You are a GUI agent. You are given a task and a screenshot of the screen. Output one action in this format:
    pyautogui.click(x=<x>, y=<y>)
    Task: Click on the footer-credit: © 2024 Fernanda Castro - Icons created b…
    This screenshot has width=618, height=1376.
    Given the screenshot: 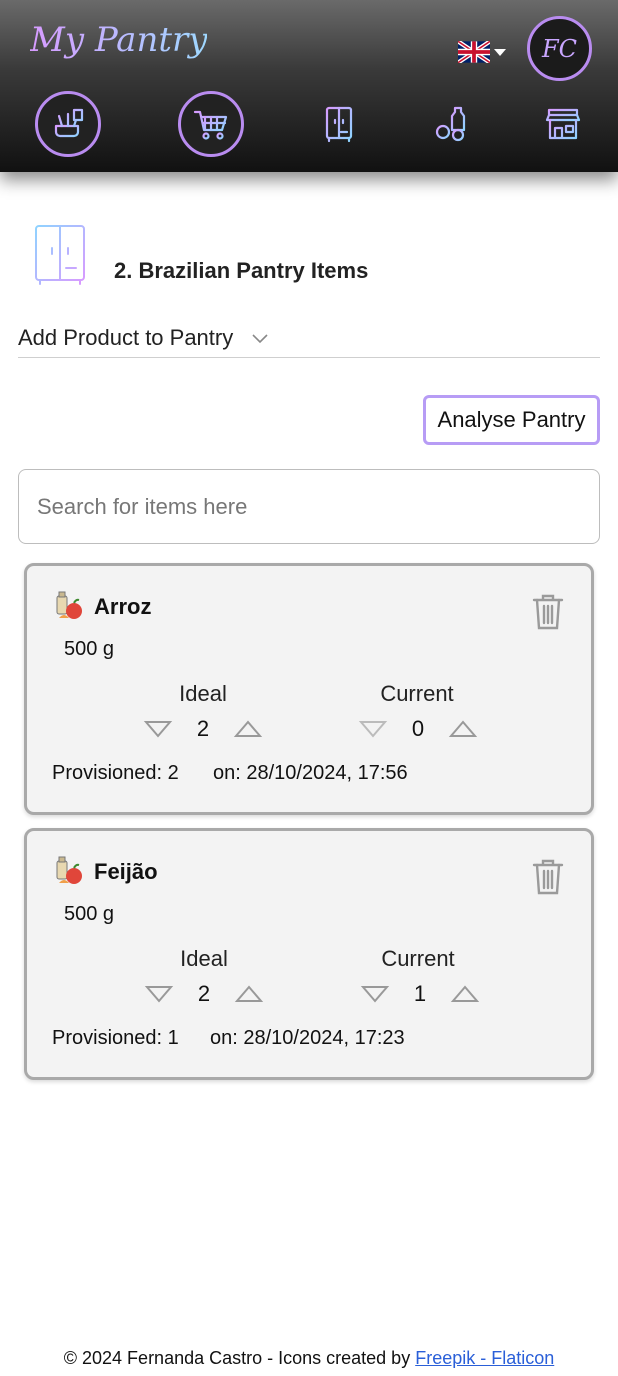 What is the action you would take?
    pyautogui.click(x=239, y=1358)
    